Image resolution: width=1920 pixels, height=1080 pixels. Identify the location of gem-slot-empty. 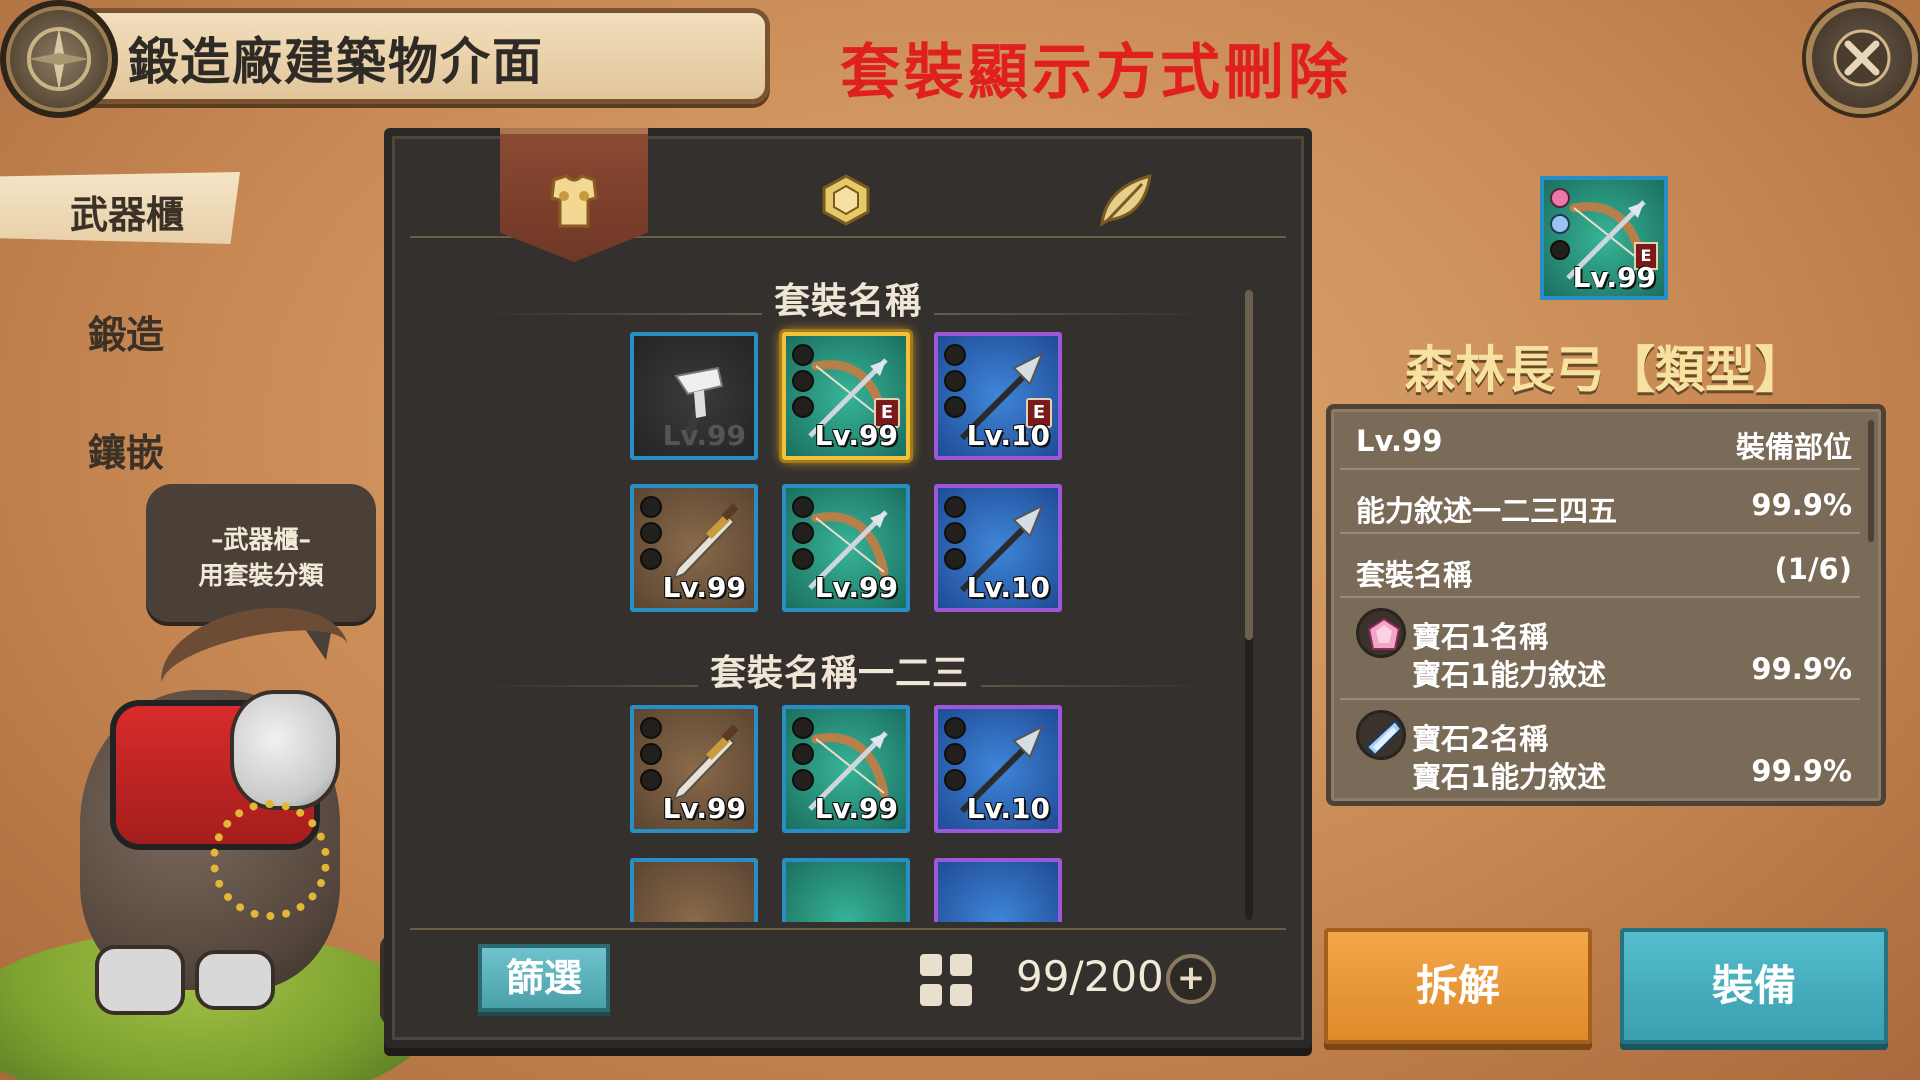
(1560, 250).